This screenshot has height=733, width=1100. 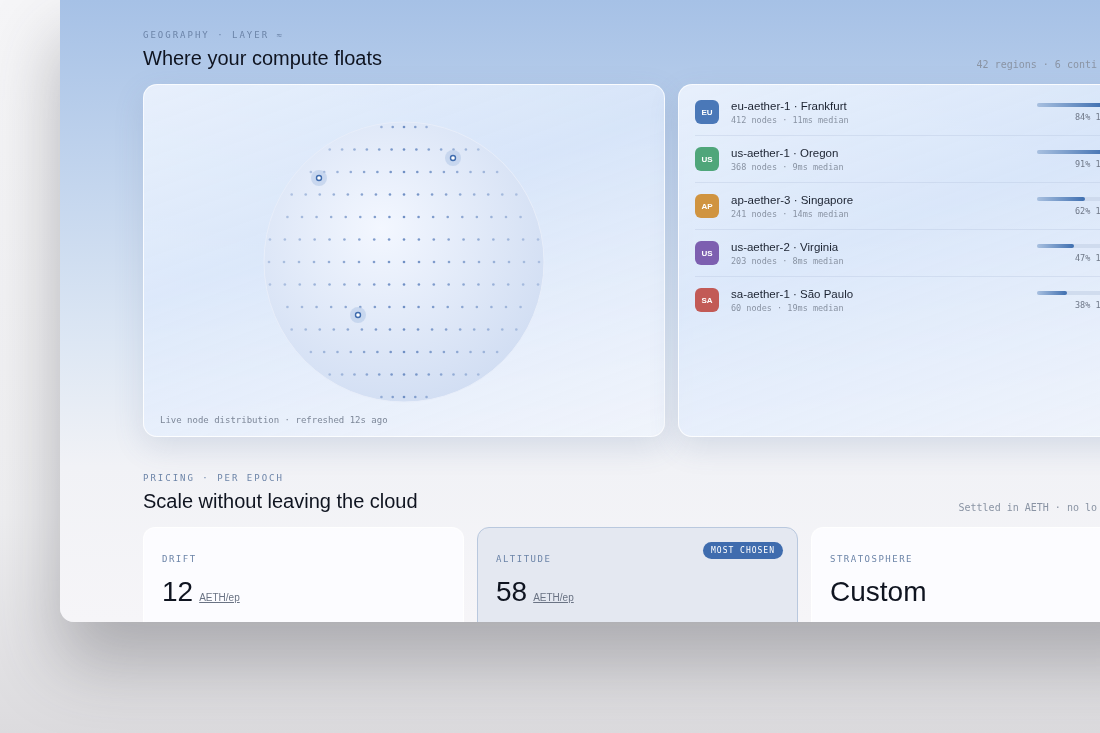 What do you see at coordinates (790, 213) in the screenshot?
I see `region-detail: 241 nodes · 14ms median` at bounding box center [790, 213].